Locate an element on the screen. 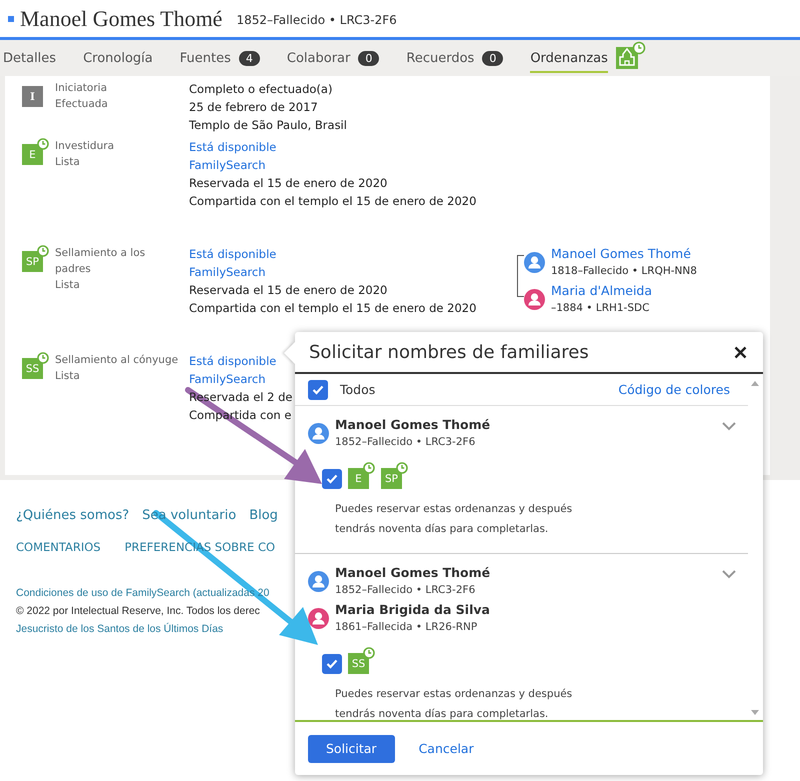 The image size is (800, 781). footer-link: ¿Quiénes somos? is located at coordinates (73, 516).